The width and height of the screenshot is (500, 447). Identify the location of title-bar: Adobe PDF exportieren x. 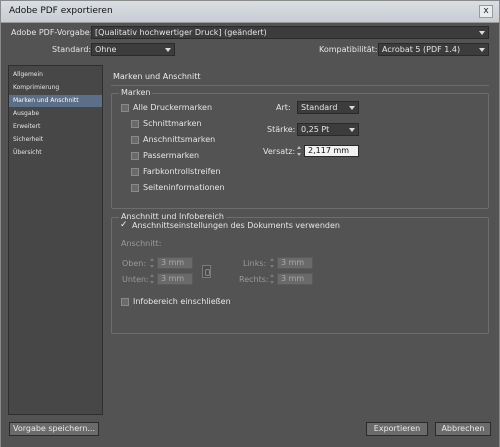
(250, 12).